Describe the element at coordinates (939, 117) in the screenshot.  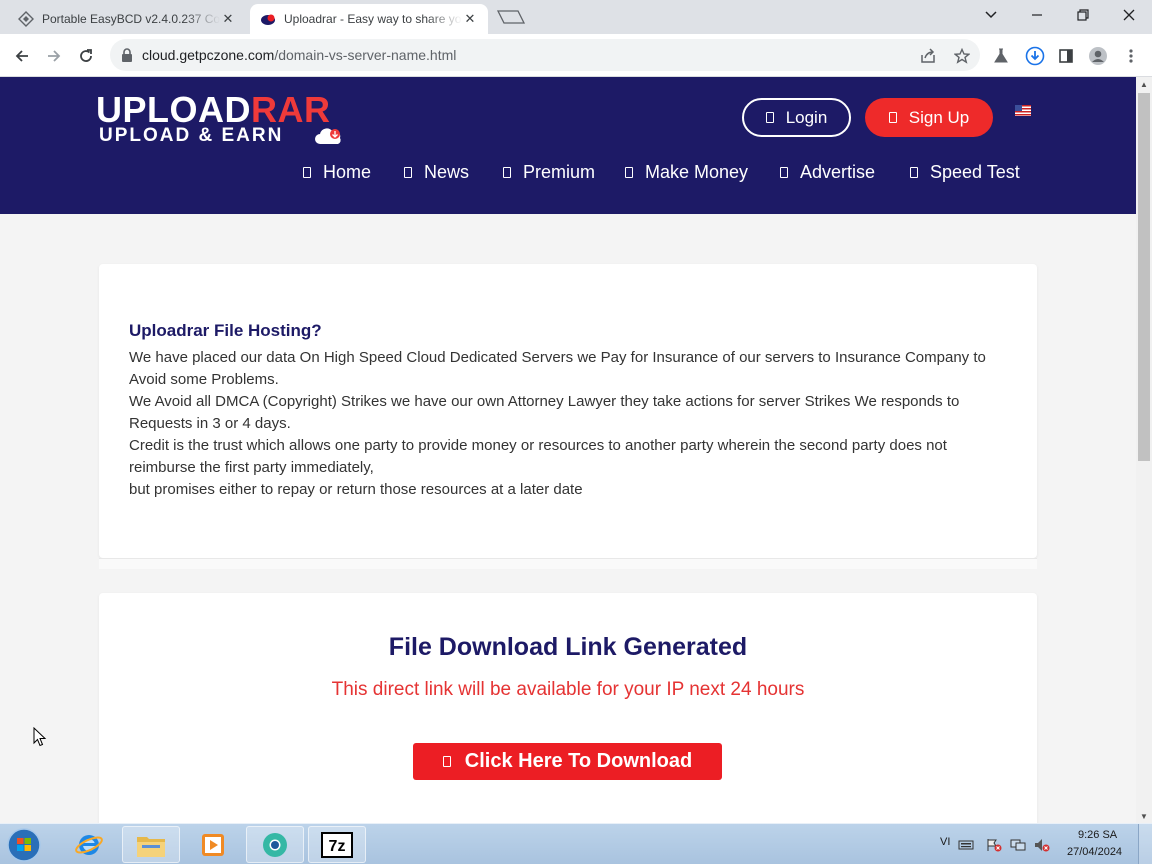
I see `signup-label: Sign Up` at that location.